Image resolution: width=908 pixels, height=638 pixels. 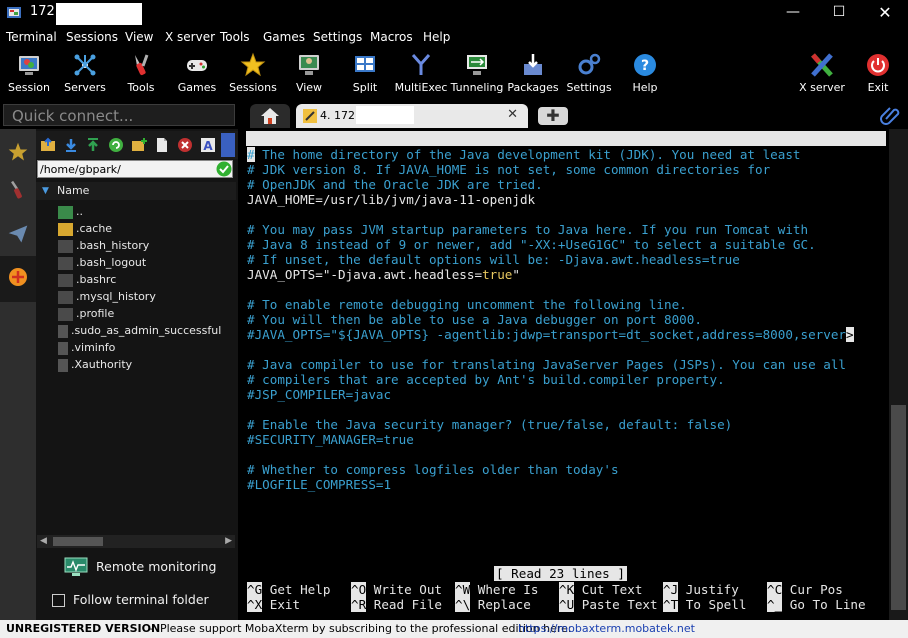 What do you see at coordinates (898, 507) in the screenshot?
I see `vertical-scrollbar-thumb` at bounding box center [898, 507].